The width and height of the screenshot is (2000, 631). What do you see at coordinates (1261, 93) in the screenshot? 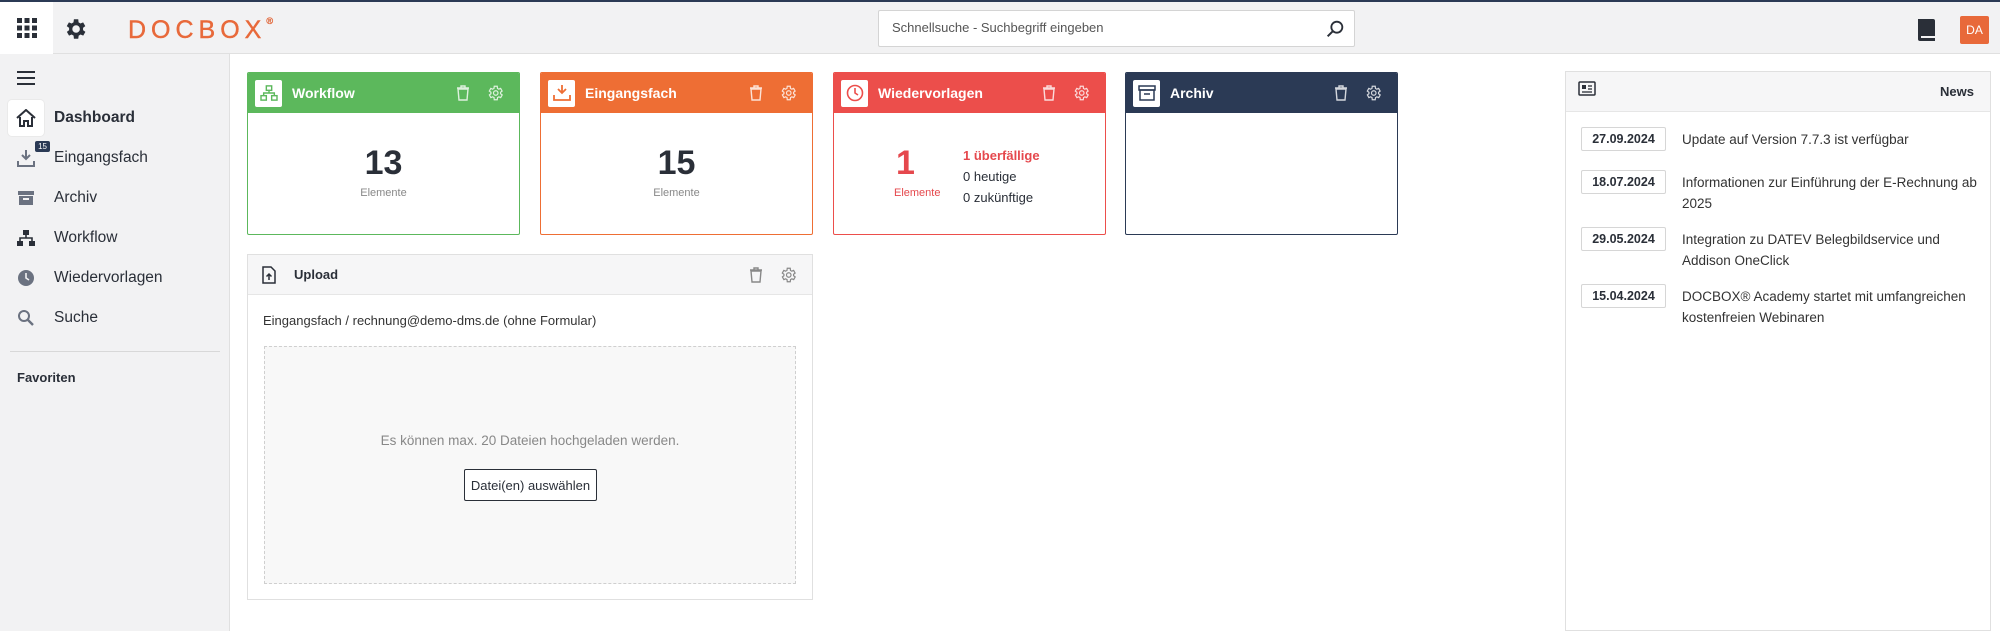
I see `archive-card-header: Archiv` at bounding box center [1261, 93].